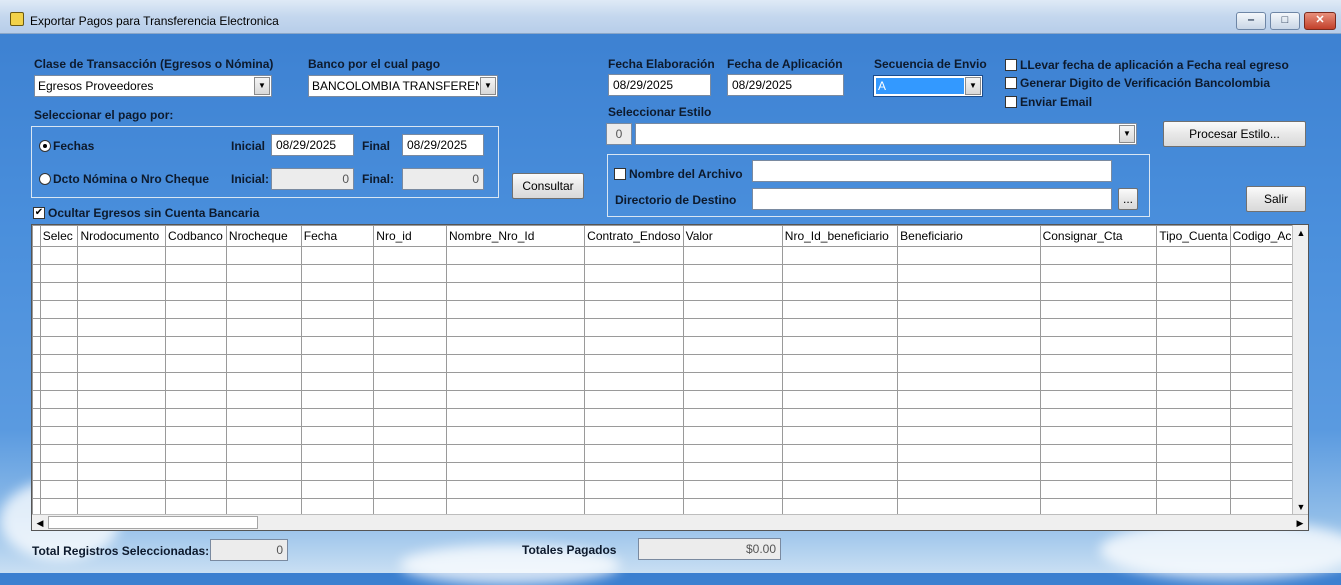  What do you see at coordinates (1300, 507) in the screenshot?
I see `scroll-down-icon: ▼` at bounding box center [1300, 507].